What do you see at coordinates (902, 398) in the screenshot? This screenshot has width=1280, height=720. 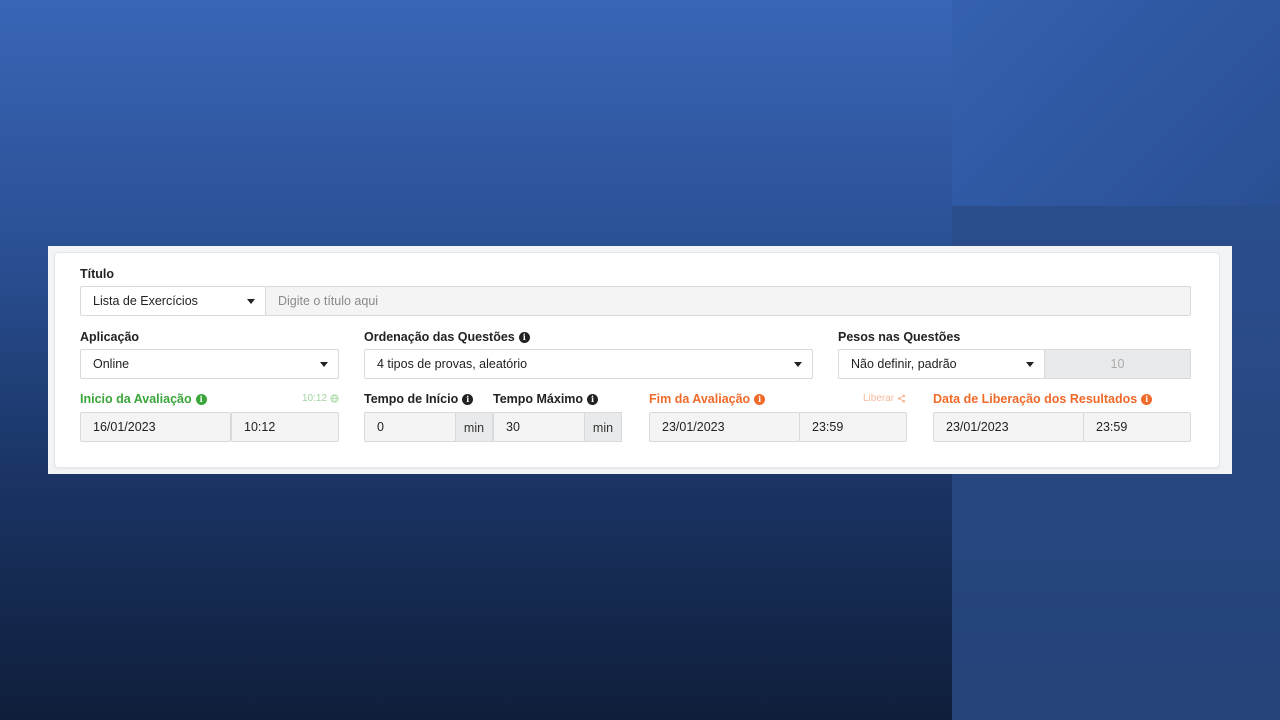 I see `share-icon` at bounding box center [902, 398].